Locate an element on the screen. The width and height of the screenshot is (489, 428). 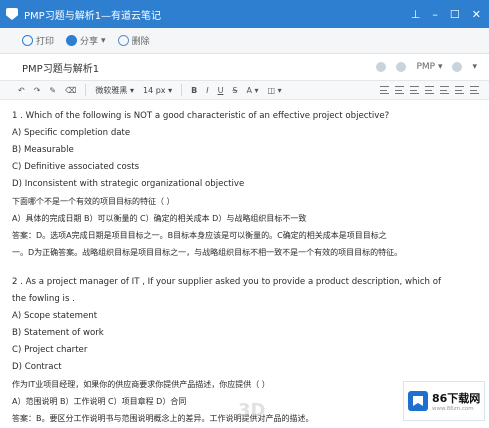
site-watermark: 86下载网 www.86zn.com is located at coordinates (444, 401).